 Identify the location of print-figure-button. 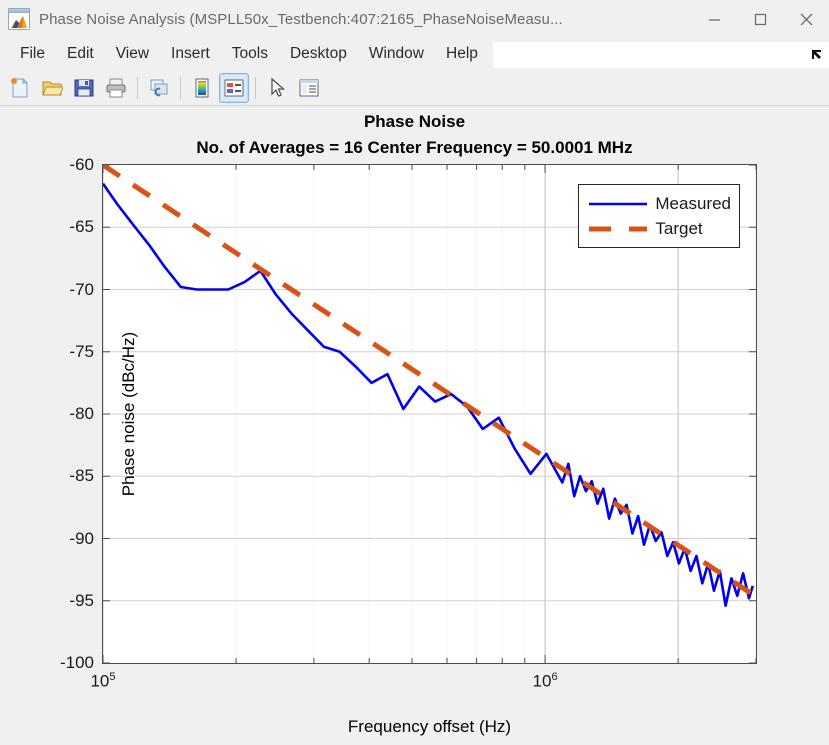
(116, 88).